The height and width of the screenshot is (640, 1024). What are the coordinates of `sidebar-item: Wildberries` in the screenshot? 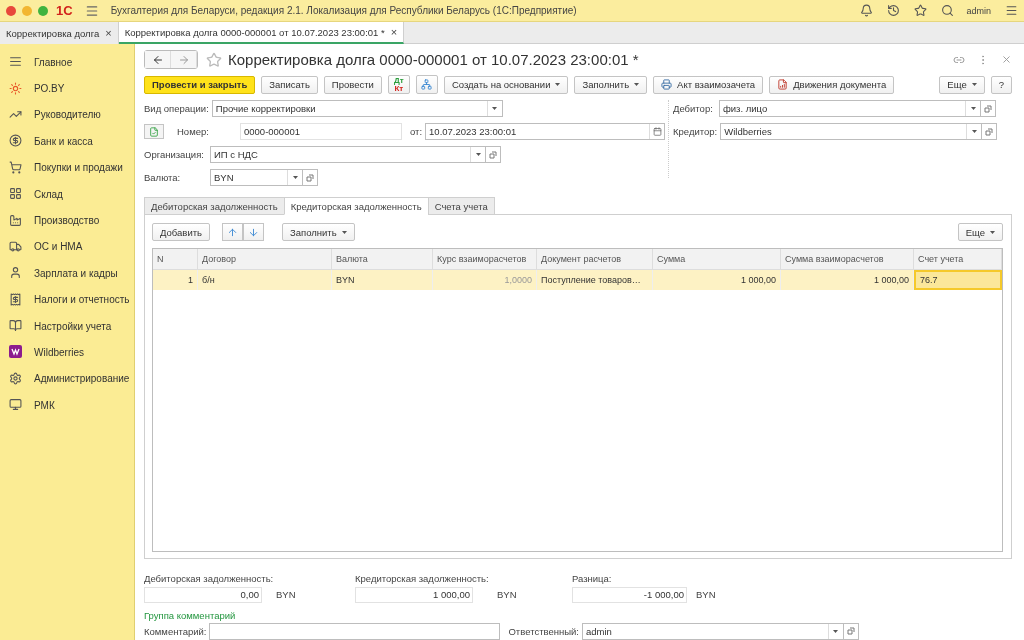 It's located at (67, 352).